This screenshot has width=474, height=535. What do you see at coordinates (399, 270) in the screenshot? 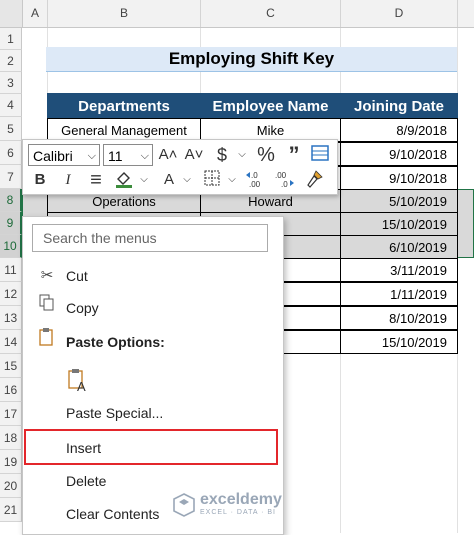
I see `table-cell: 3/11/2019` at bounding box center [399, 270].